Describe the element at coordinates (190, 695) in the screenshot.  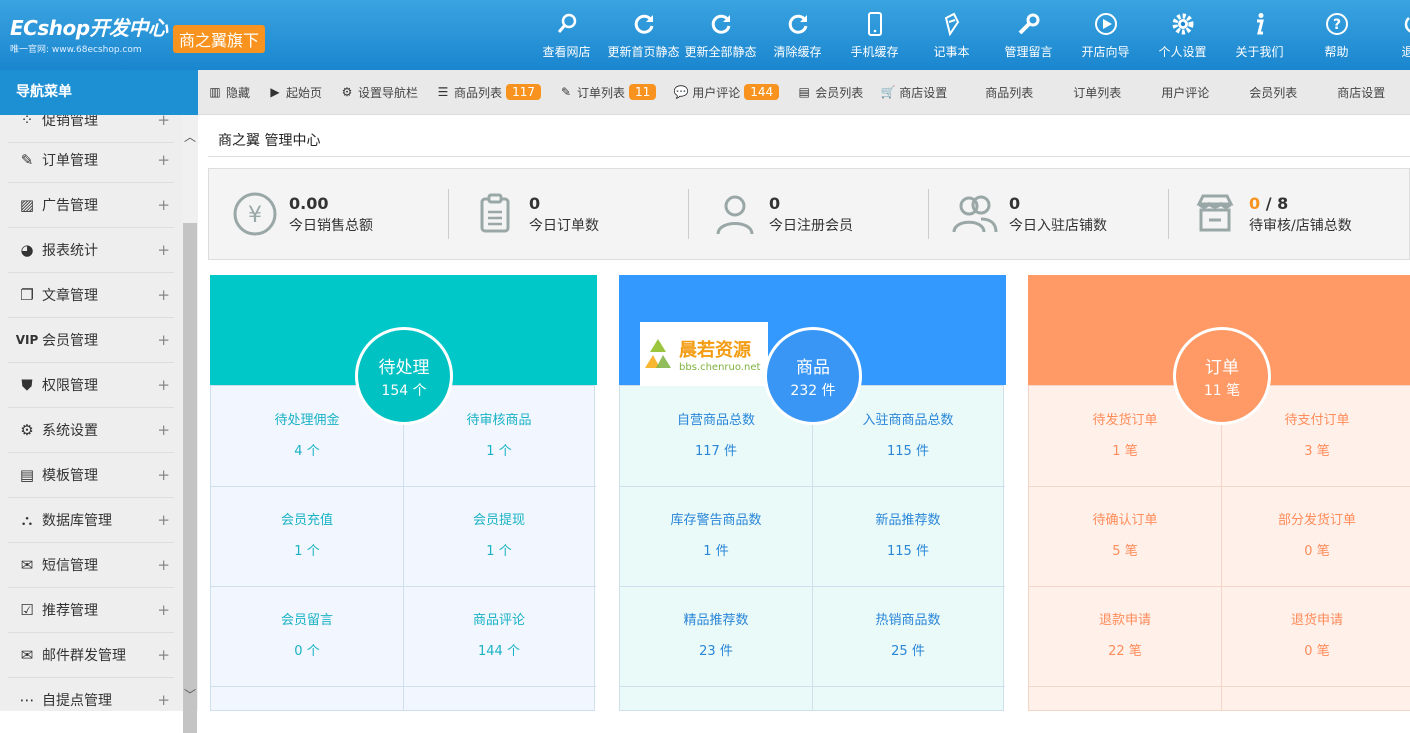
I see `scroll-down-icon: ﹀` at that location.